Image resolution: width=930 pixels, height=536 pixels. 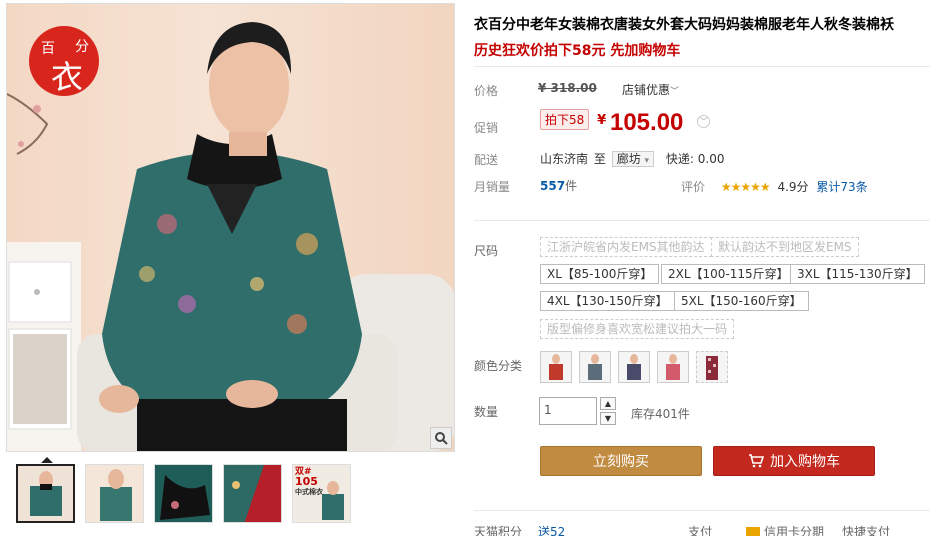 I want to click on shop-discount-link: 店铺优惠﹀, so click(x=650, y=89).